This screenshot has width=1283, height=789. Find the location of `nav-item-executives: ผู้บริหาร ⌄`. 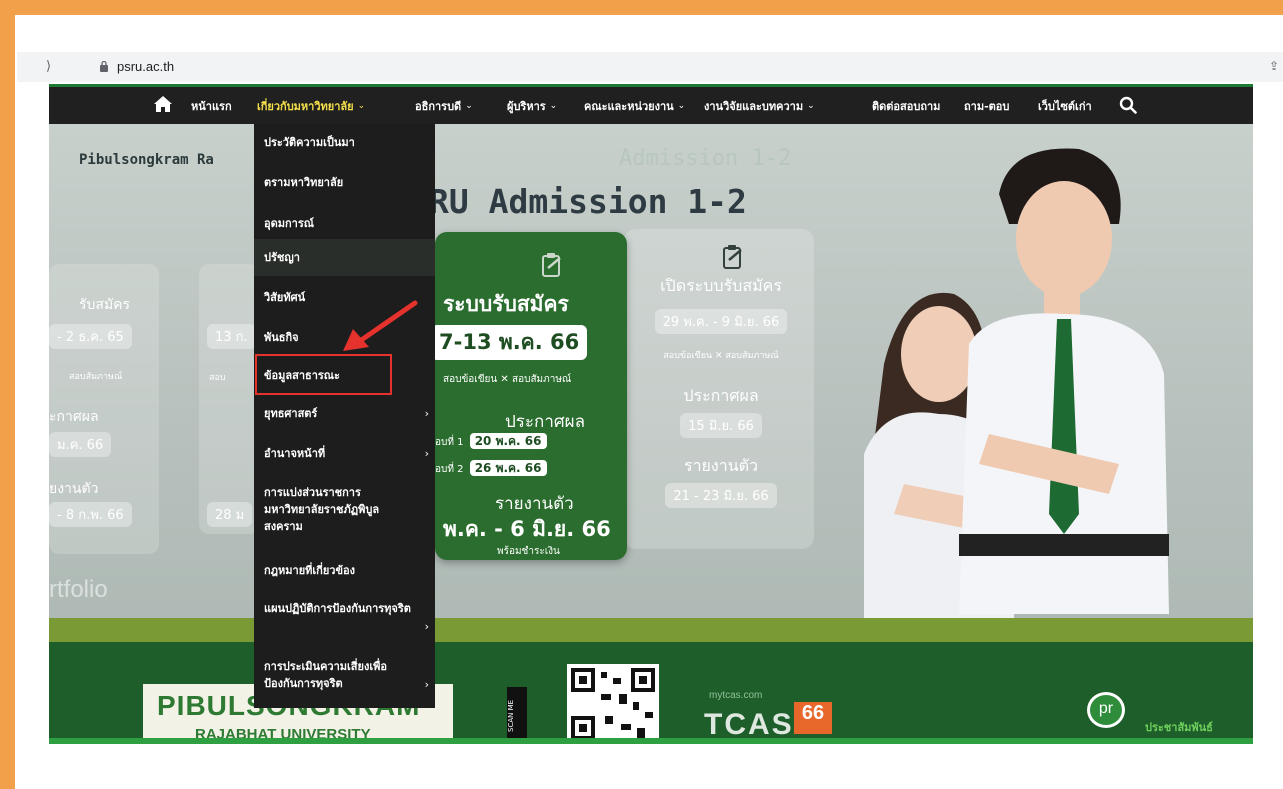

nav-item-executives: ผู้บริหาร ⌄ is located at coordinates (532, 105).